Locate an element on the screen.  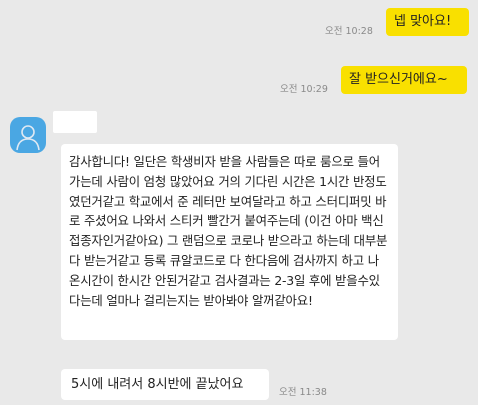
my-message-bubble: 잘 받으신거에요~ is located at coordinates (404, 80).